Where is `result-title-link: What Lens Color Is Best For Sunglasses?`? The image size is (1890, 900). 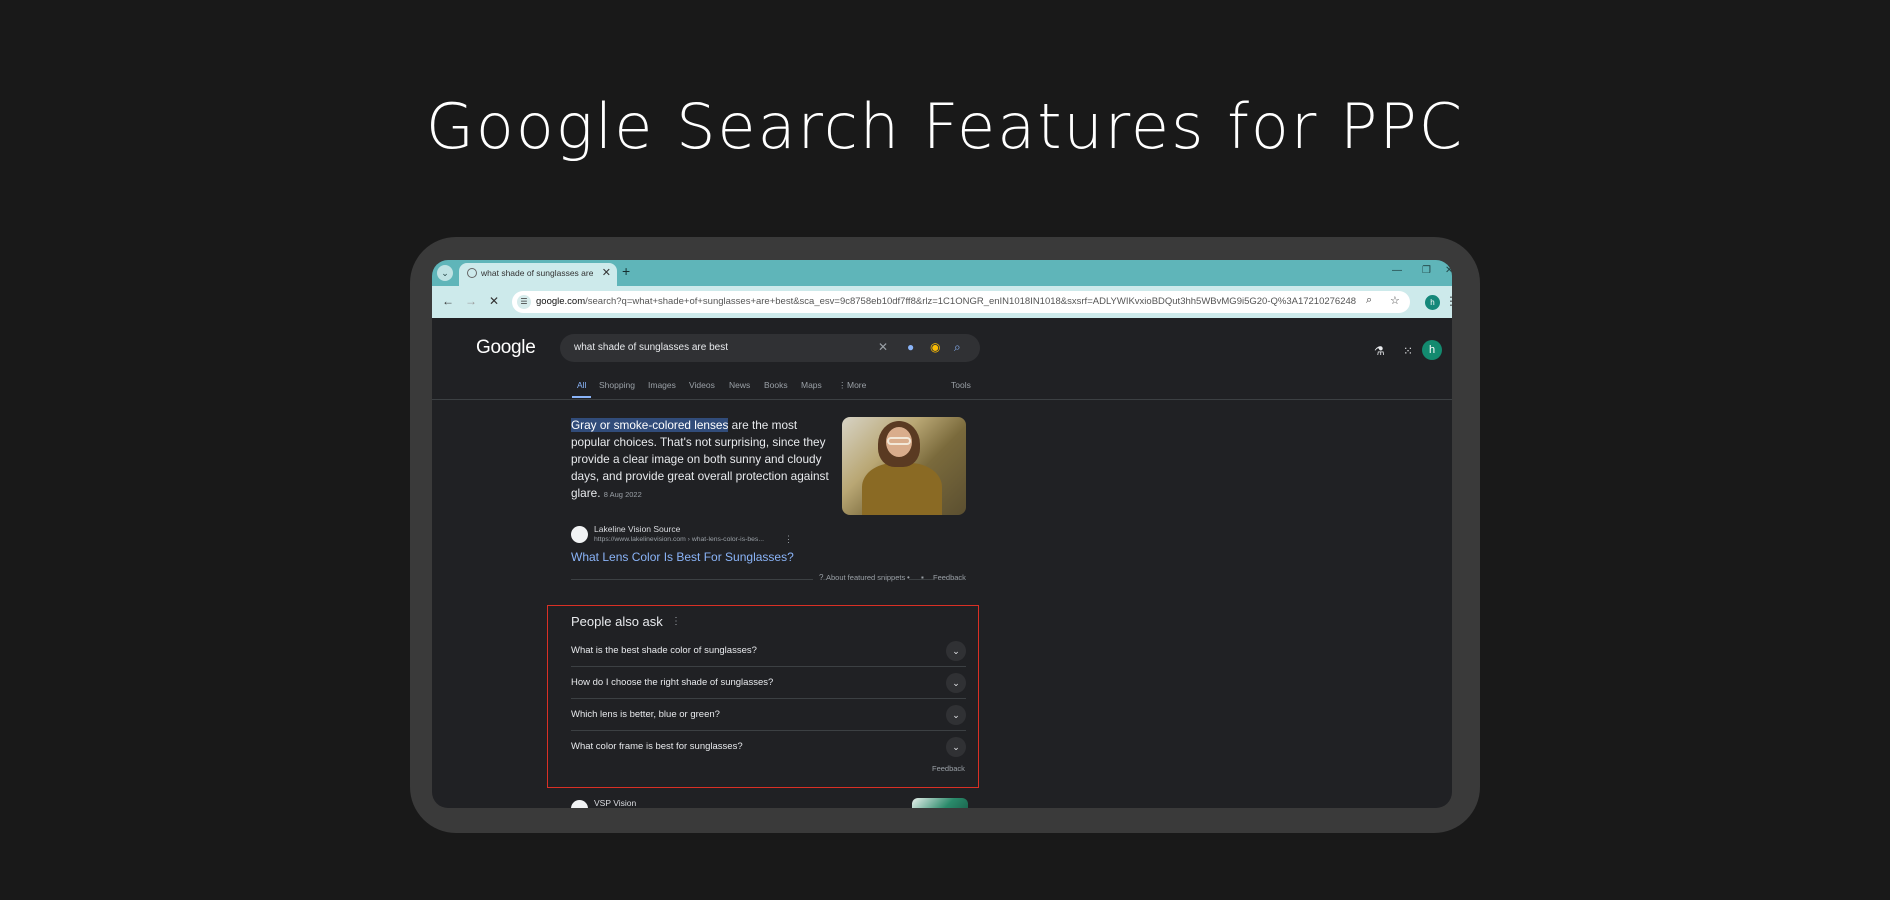
result-title-link: What Lens Color Is Best For Sunglasses? is located at coordinates (682, 557).